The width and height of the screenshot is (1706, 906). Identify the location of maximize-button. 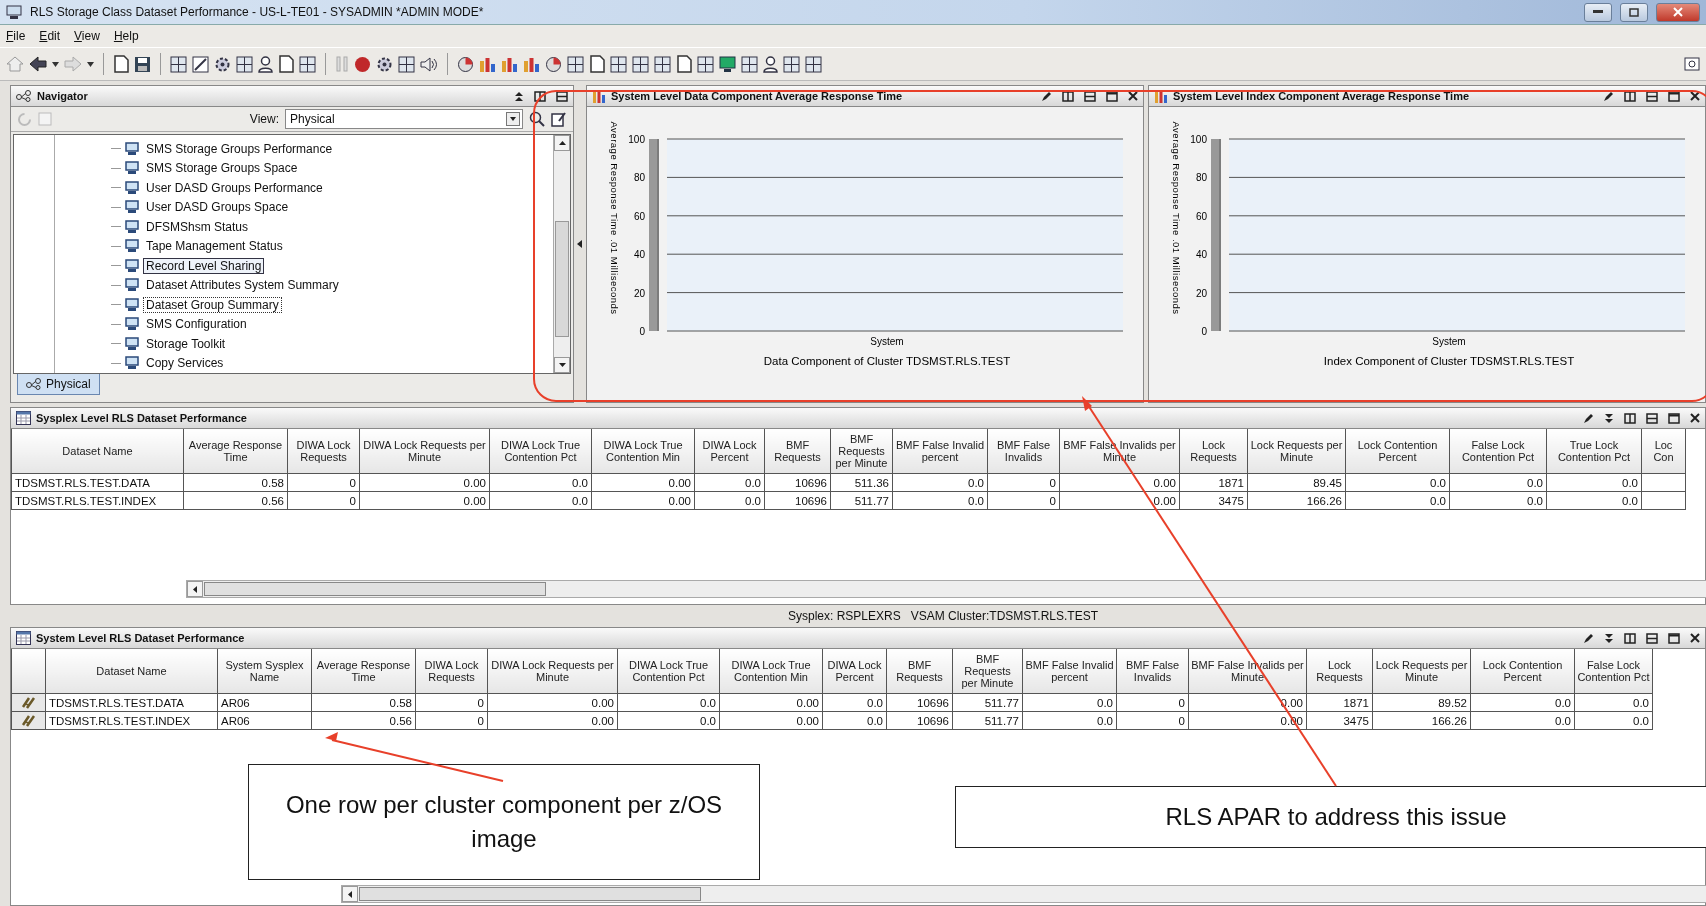
(1634, 12).